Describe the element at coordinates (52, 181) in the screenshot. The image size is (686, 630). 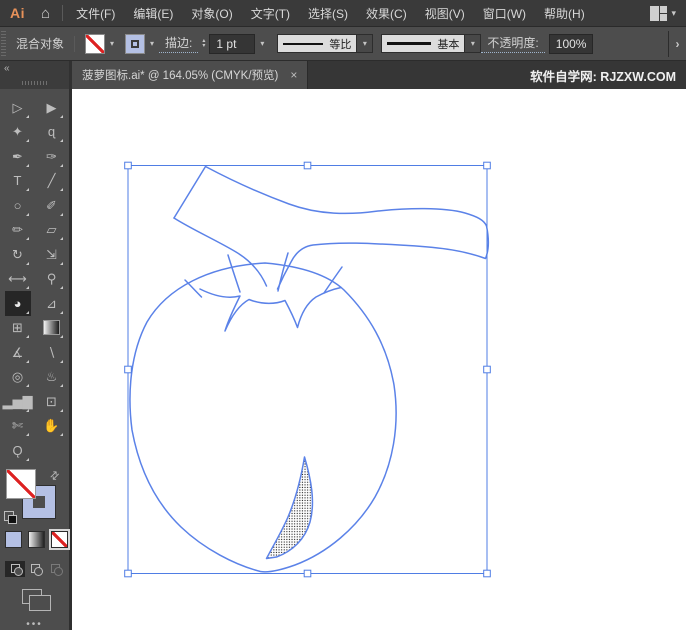
I see `line-segment-tool: ╱` at that location.